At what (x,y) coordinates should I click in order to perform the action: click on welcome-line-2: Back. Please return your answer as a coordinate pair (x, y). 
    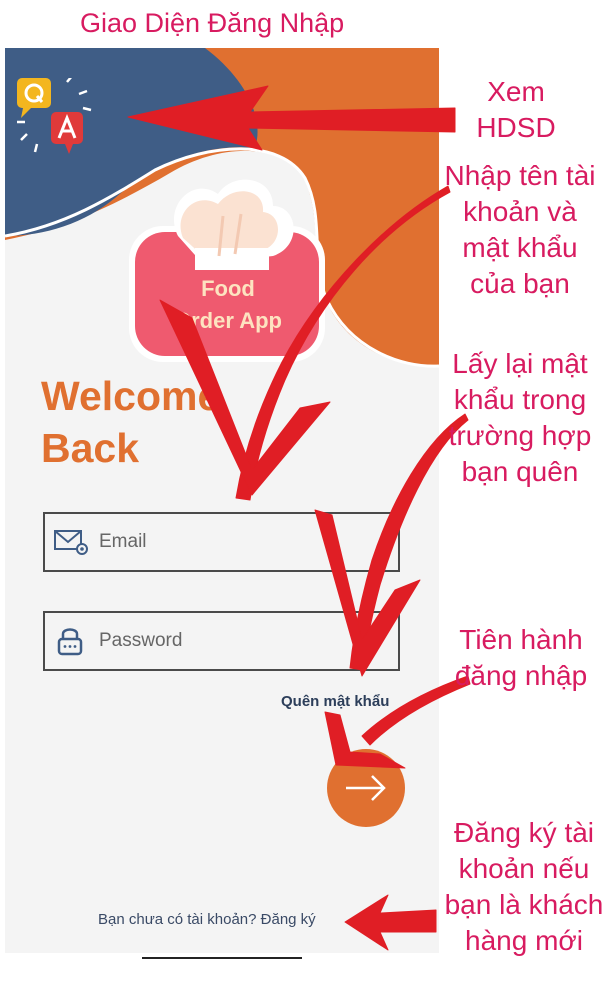
    Looking at the image, I should click on (90, 448).